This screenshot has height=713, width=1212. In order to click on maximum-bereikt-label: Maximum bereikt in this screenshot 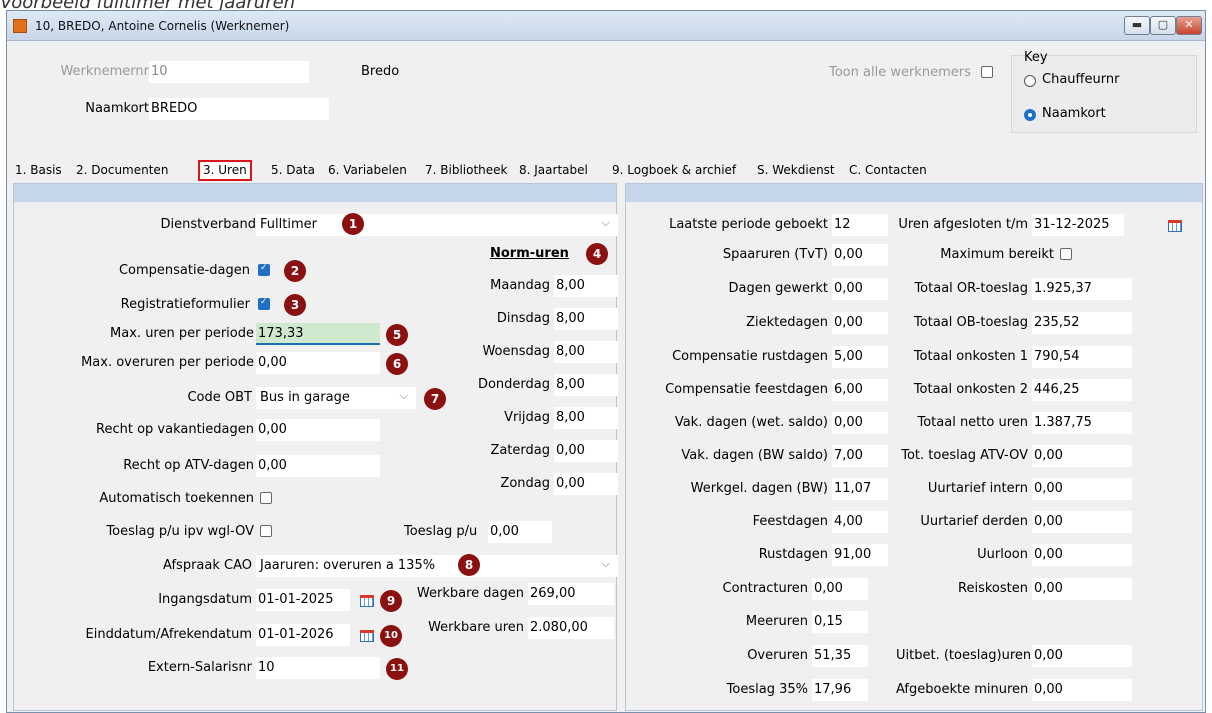, I will do `click(997, 254)`.